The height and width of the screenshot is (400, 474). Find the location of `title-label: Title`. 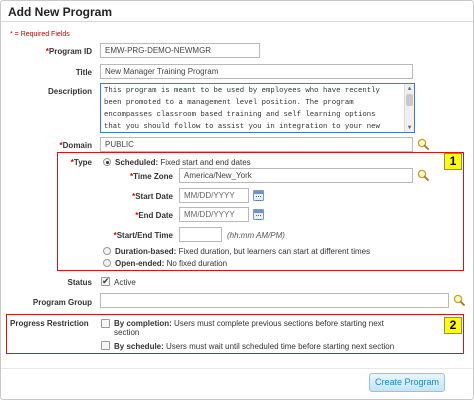

title-label: Title is located at coordinates (83, 72).